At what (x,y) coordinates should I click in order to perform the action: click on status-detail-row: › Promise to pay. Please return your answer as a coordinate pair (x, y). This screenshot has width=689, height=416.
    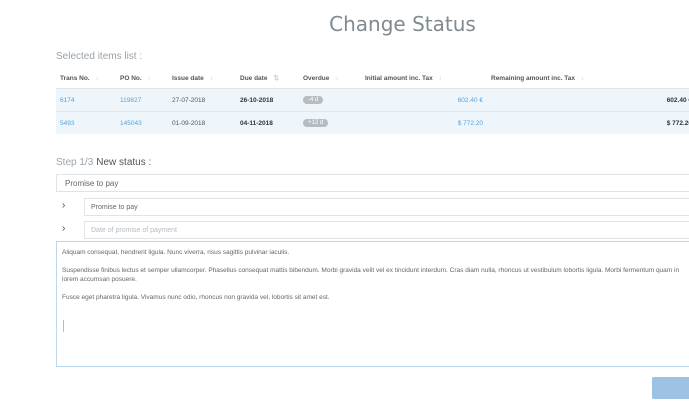
    Looking at the image, I should click on (372, 207).